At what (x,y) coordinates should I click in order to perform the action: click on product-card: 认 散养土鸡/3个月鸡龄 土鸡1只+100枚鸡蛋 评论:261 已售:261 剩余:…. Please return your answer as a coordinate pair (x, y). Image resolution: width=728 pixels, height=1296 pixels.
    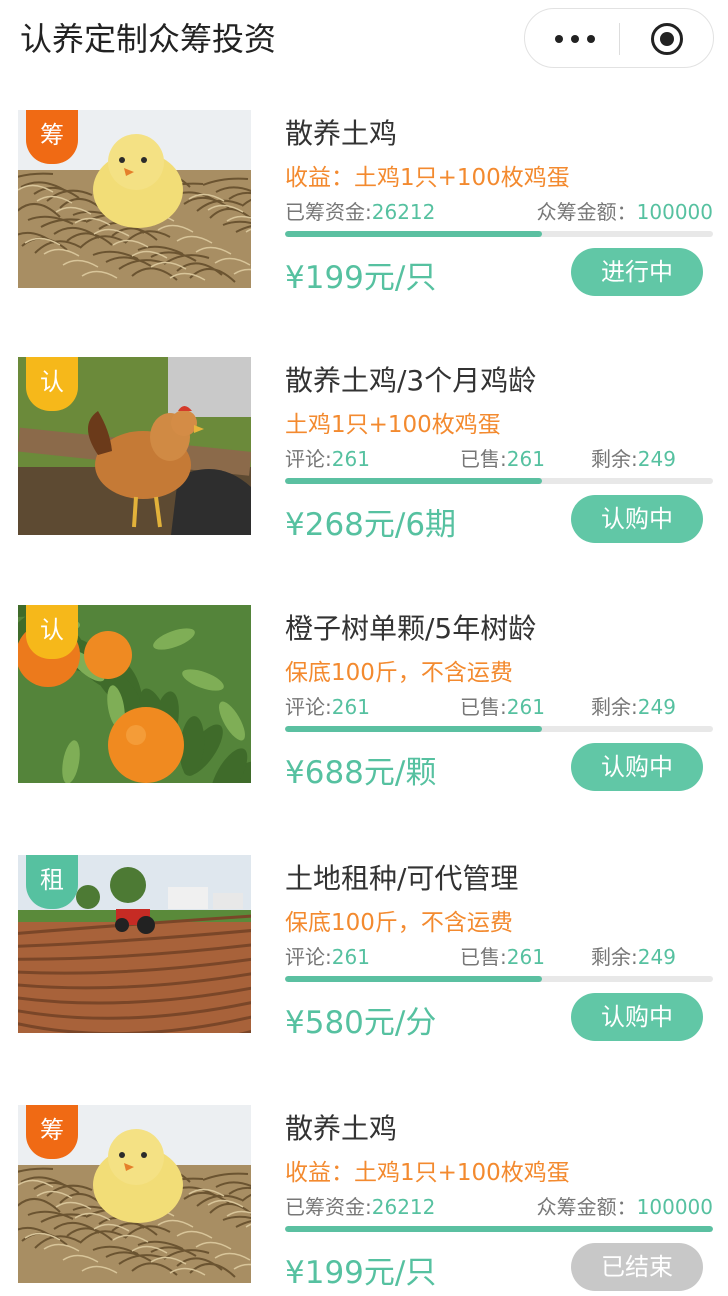
    Looking at the image, I should click on (364, 450).